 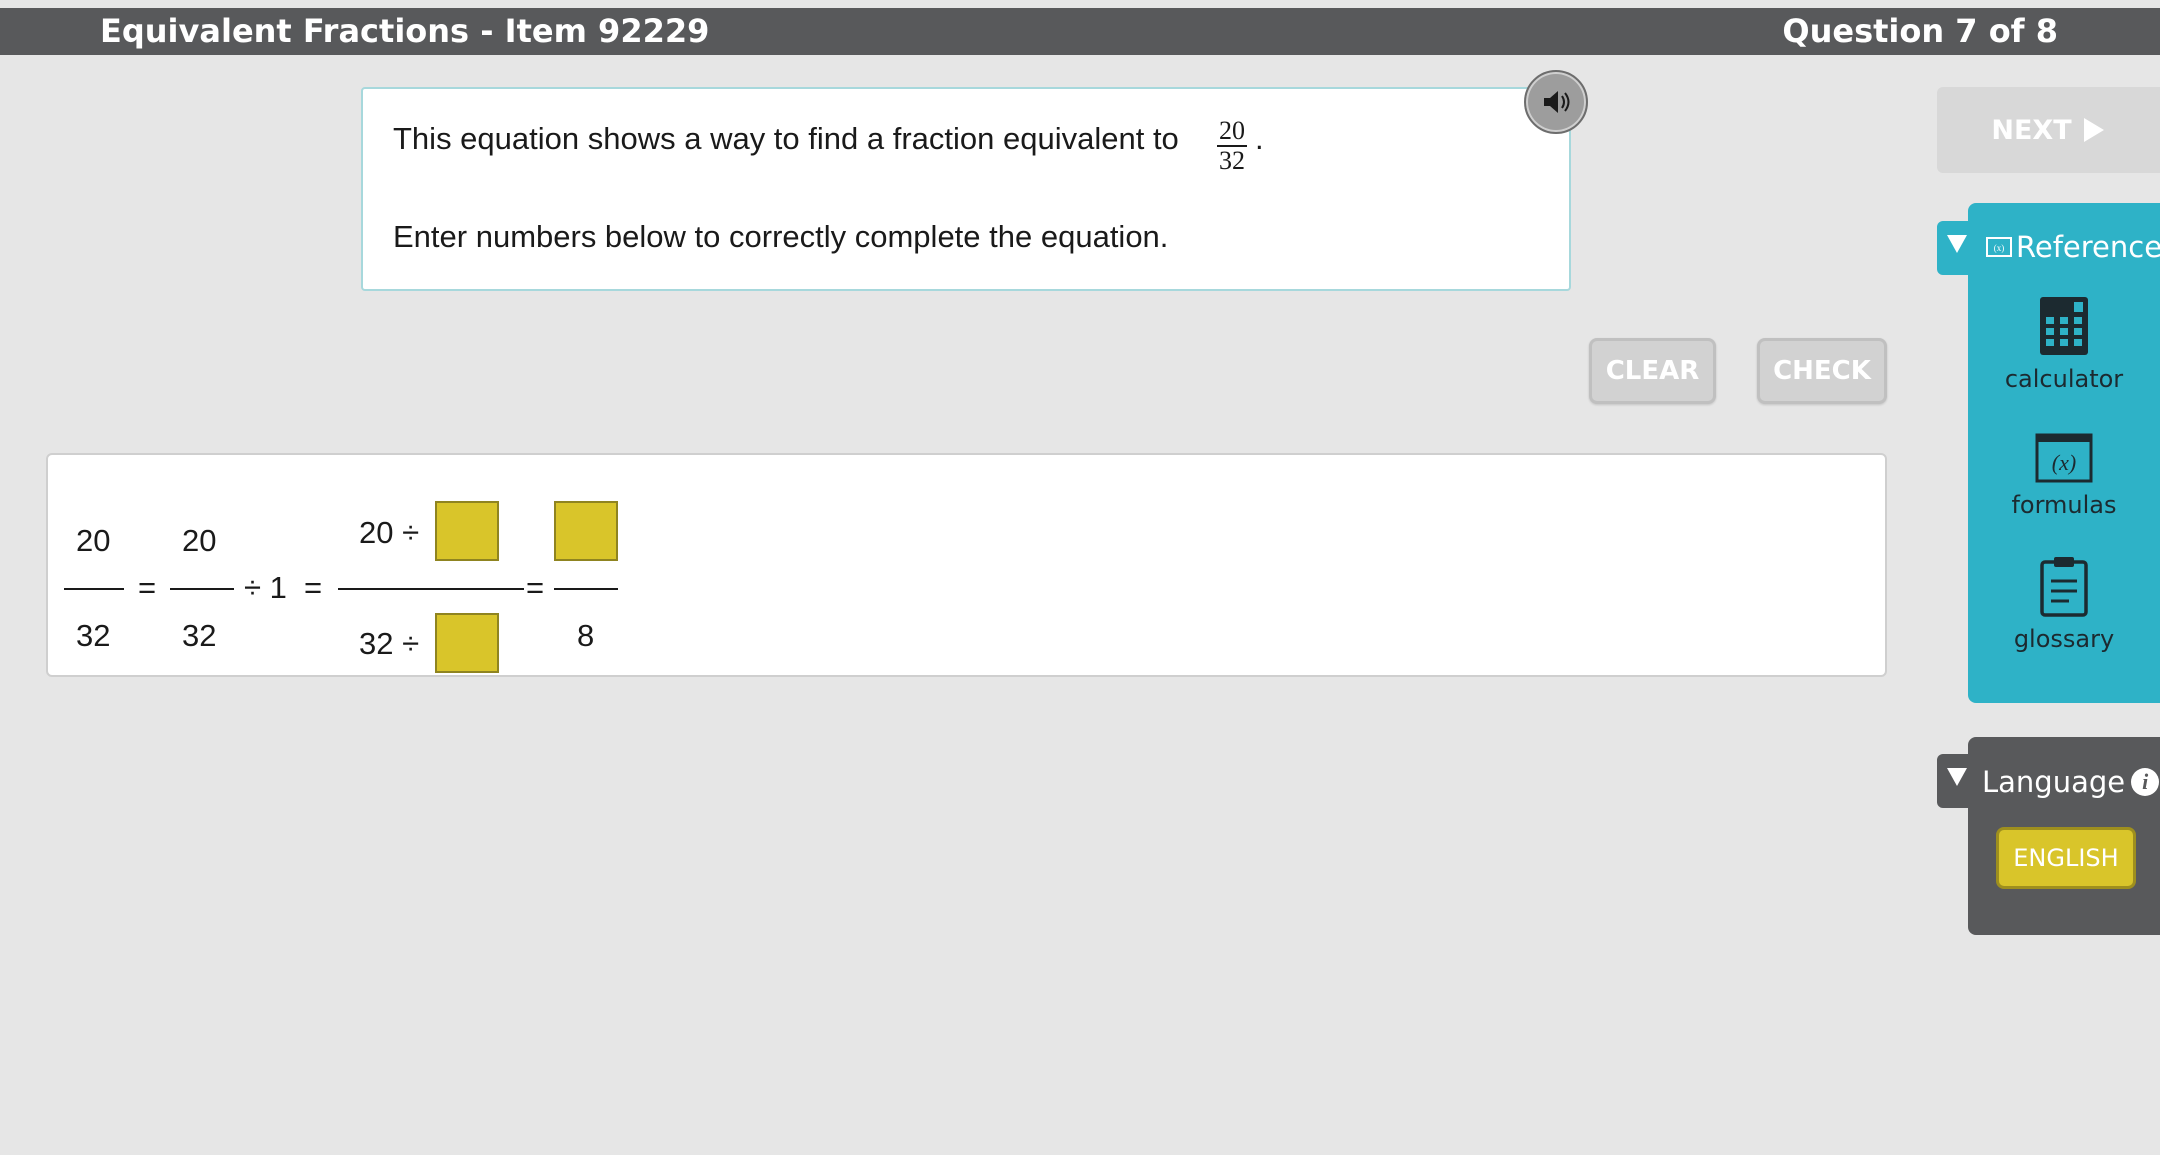 What do you see at coordinates (1259, 138) in the screenshot?
I see `prompt-period: .` at bounding box center [1259, 138].